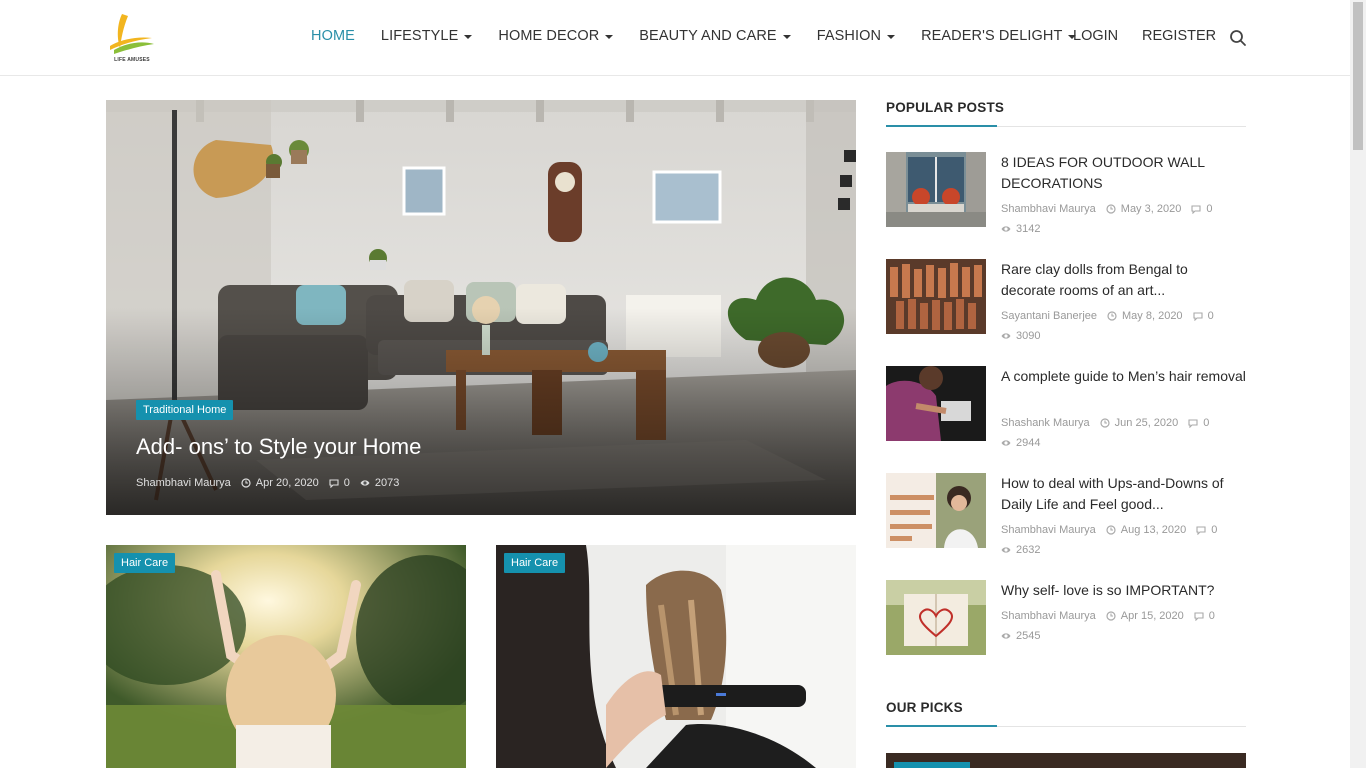 Image resolution: width=1366 pixels, height=768 pixels. What do you see at coordinates (535, 563) in the screenshot?
I see `card-category-badge-2: Hair Care` at bounding box center [535, 563].